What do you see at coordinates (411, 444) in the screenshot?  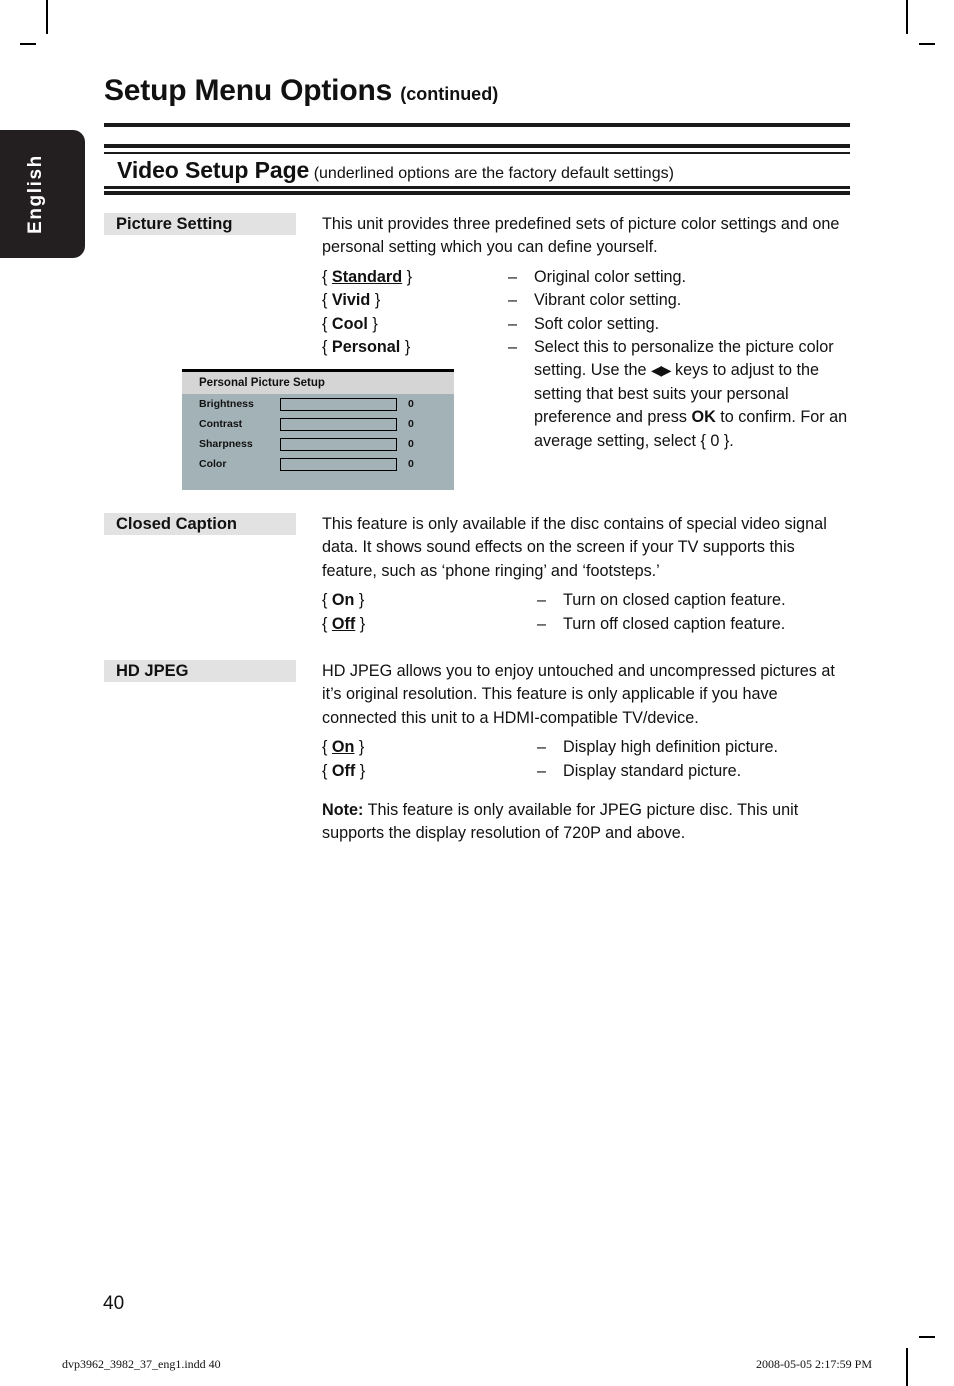 I see `osd-value-sharpness: 0` at bounding box center [411, 444].